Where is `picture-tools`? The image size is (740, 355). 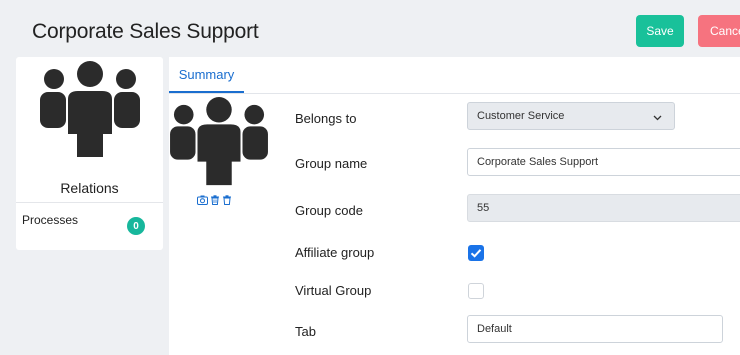
picture-tools is located at coordinates (214, 200).